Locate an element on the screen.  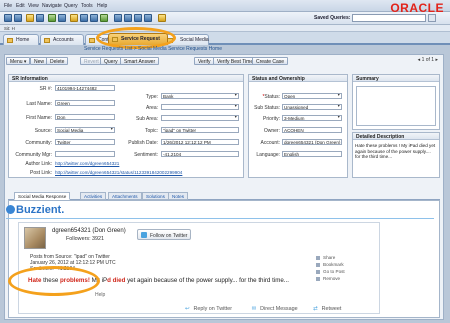
share-link: Share is located at coordinates (325, 257).